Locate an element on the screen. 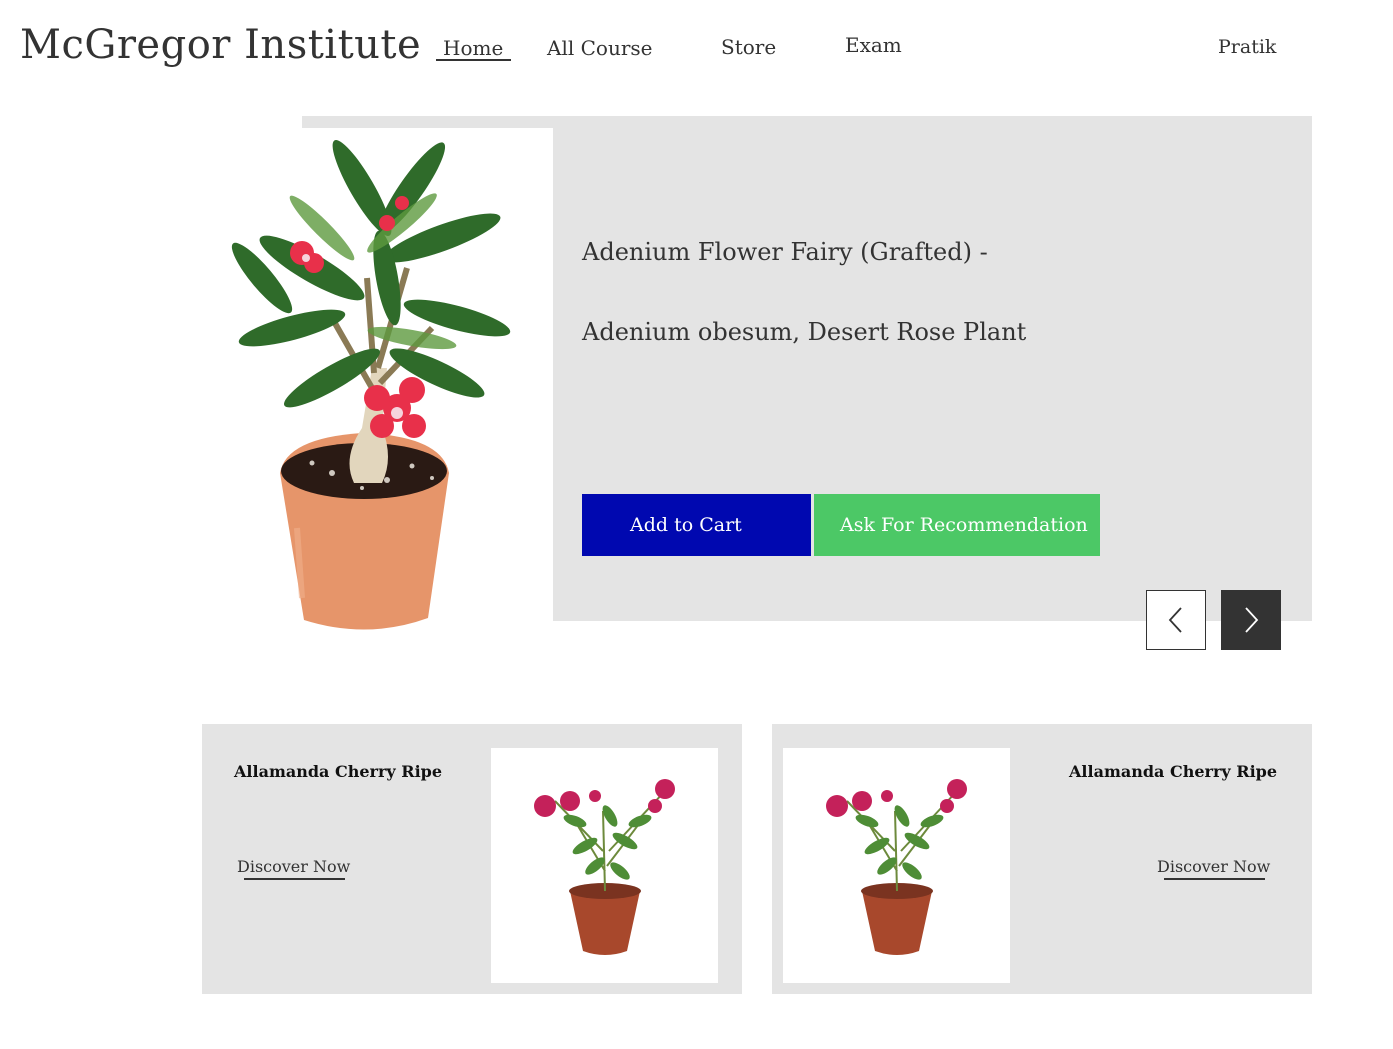  nav-home: Home is located at coordinates (473, 48).